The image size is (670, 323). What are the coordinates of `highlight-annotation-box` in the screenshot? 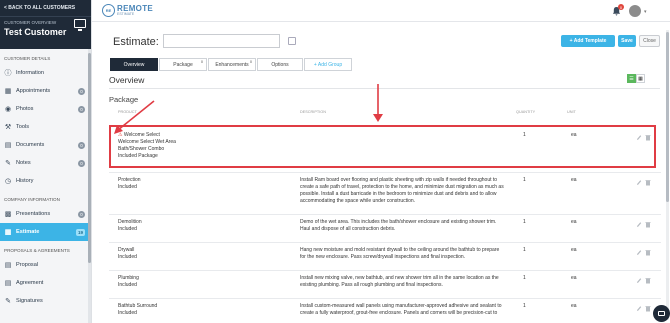 It's located at (382, 146).